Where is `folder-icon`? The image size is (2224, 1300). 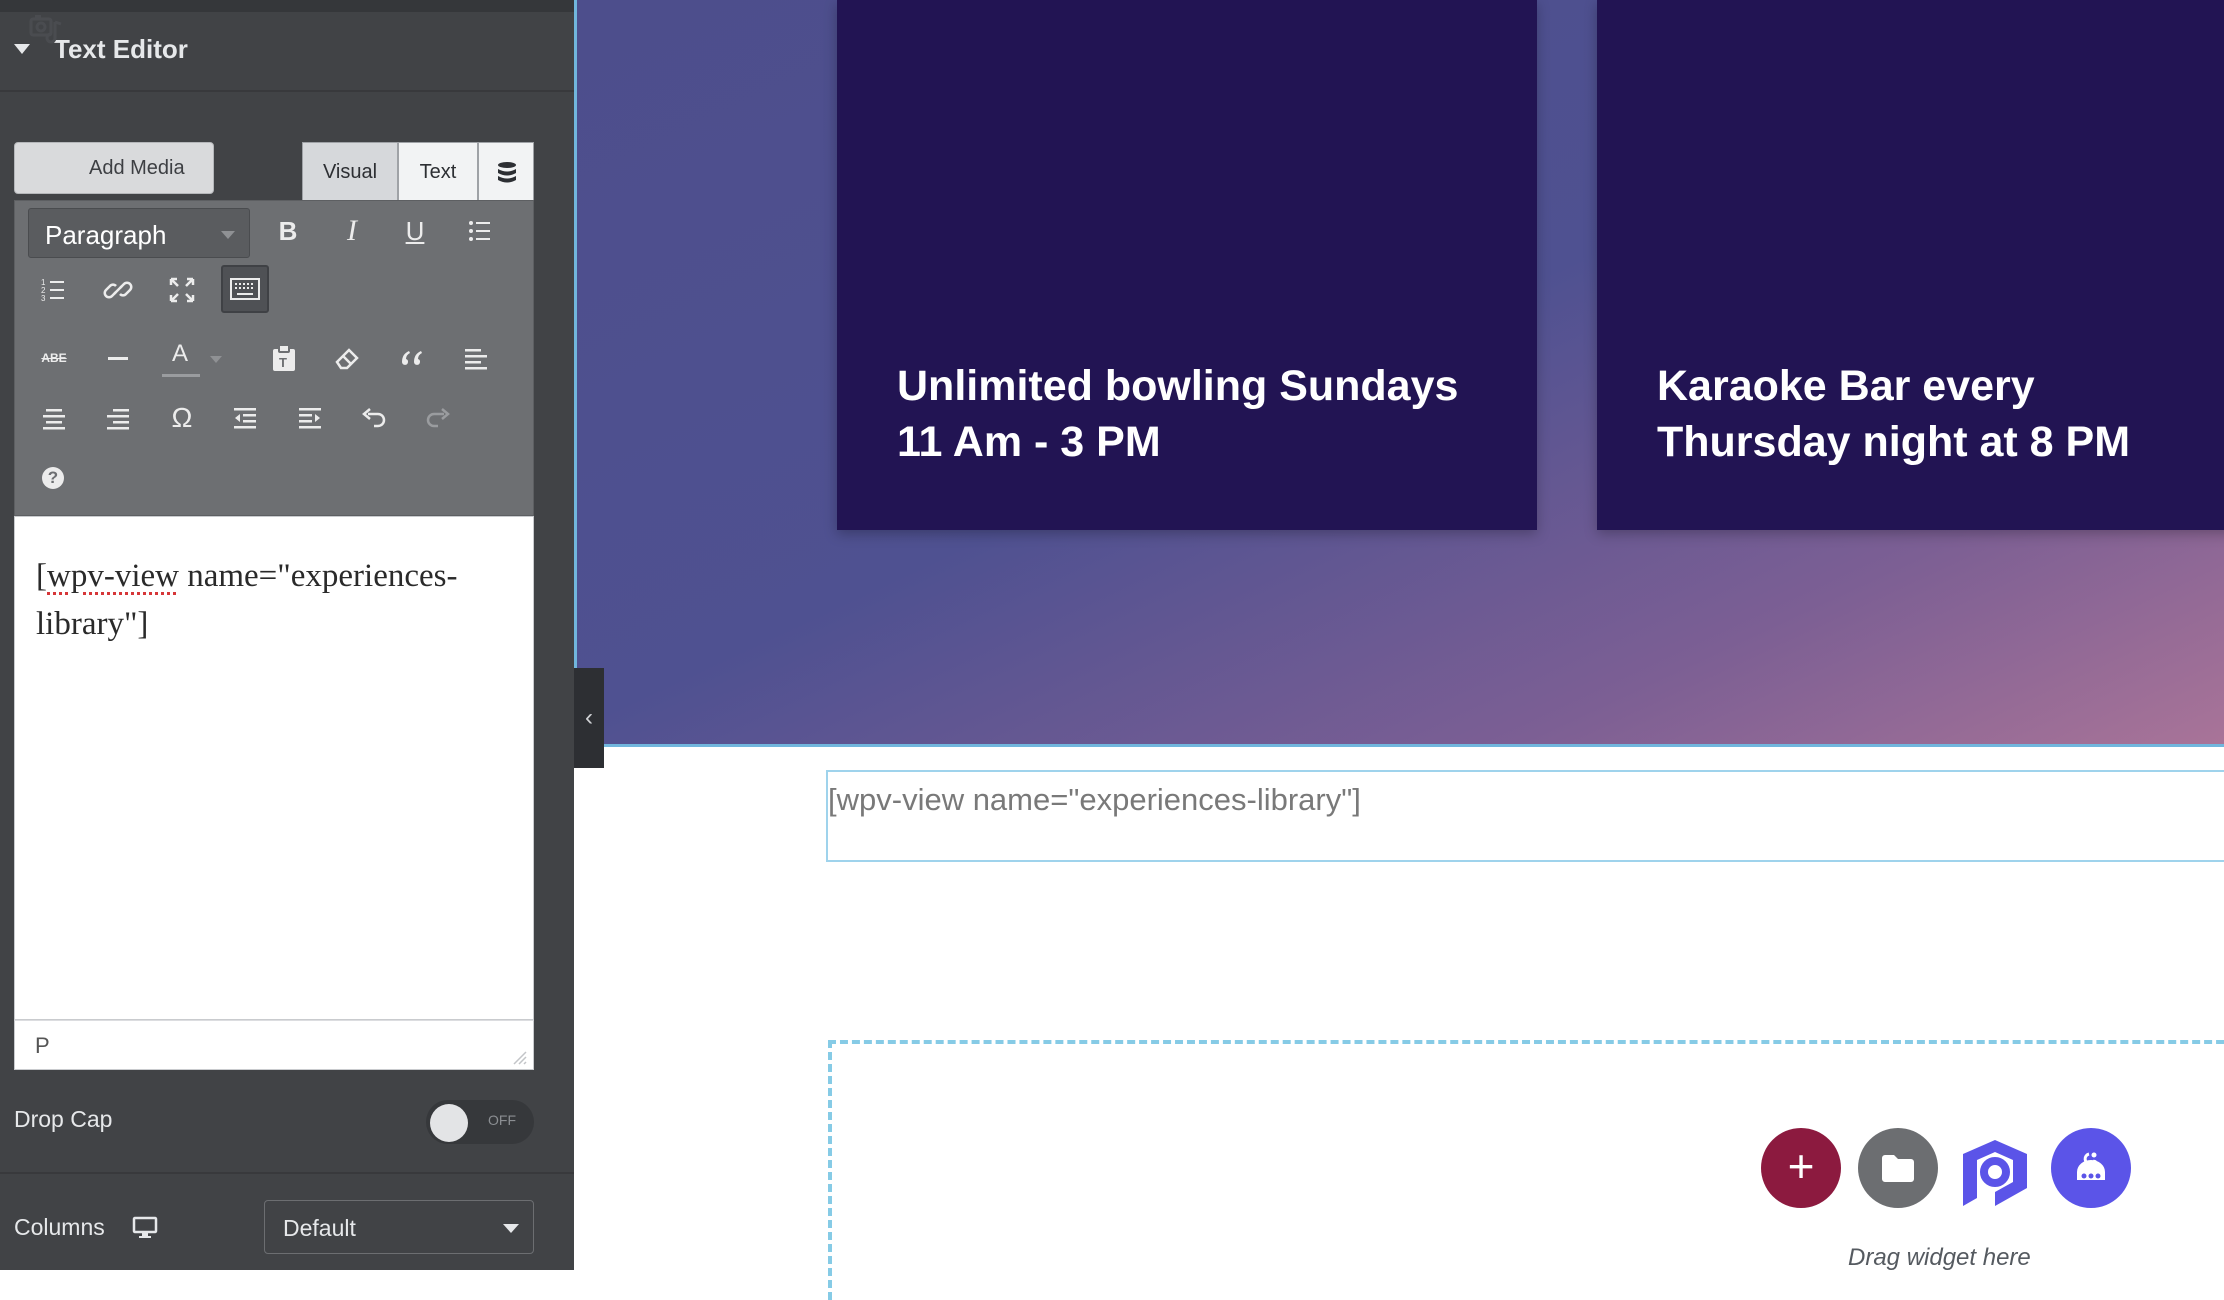
folder-icon is located at coordinates (1898, 1168).